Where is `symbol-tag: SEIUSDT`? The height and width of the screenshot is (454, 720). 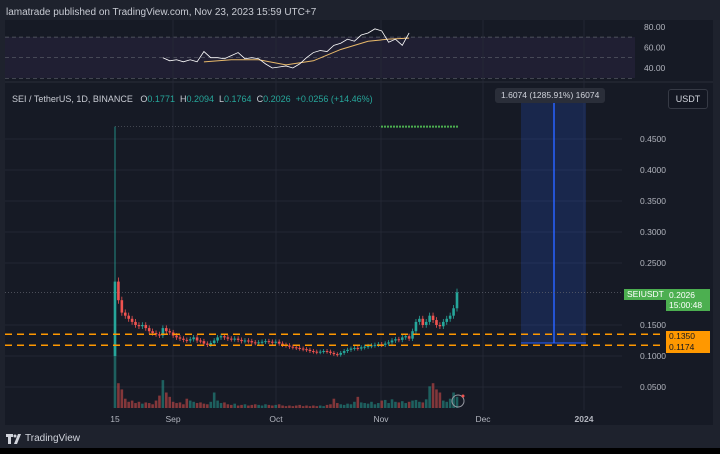
symbol-tag: SEIUSDT is located at coordinates (645, 294).